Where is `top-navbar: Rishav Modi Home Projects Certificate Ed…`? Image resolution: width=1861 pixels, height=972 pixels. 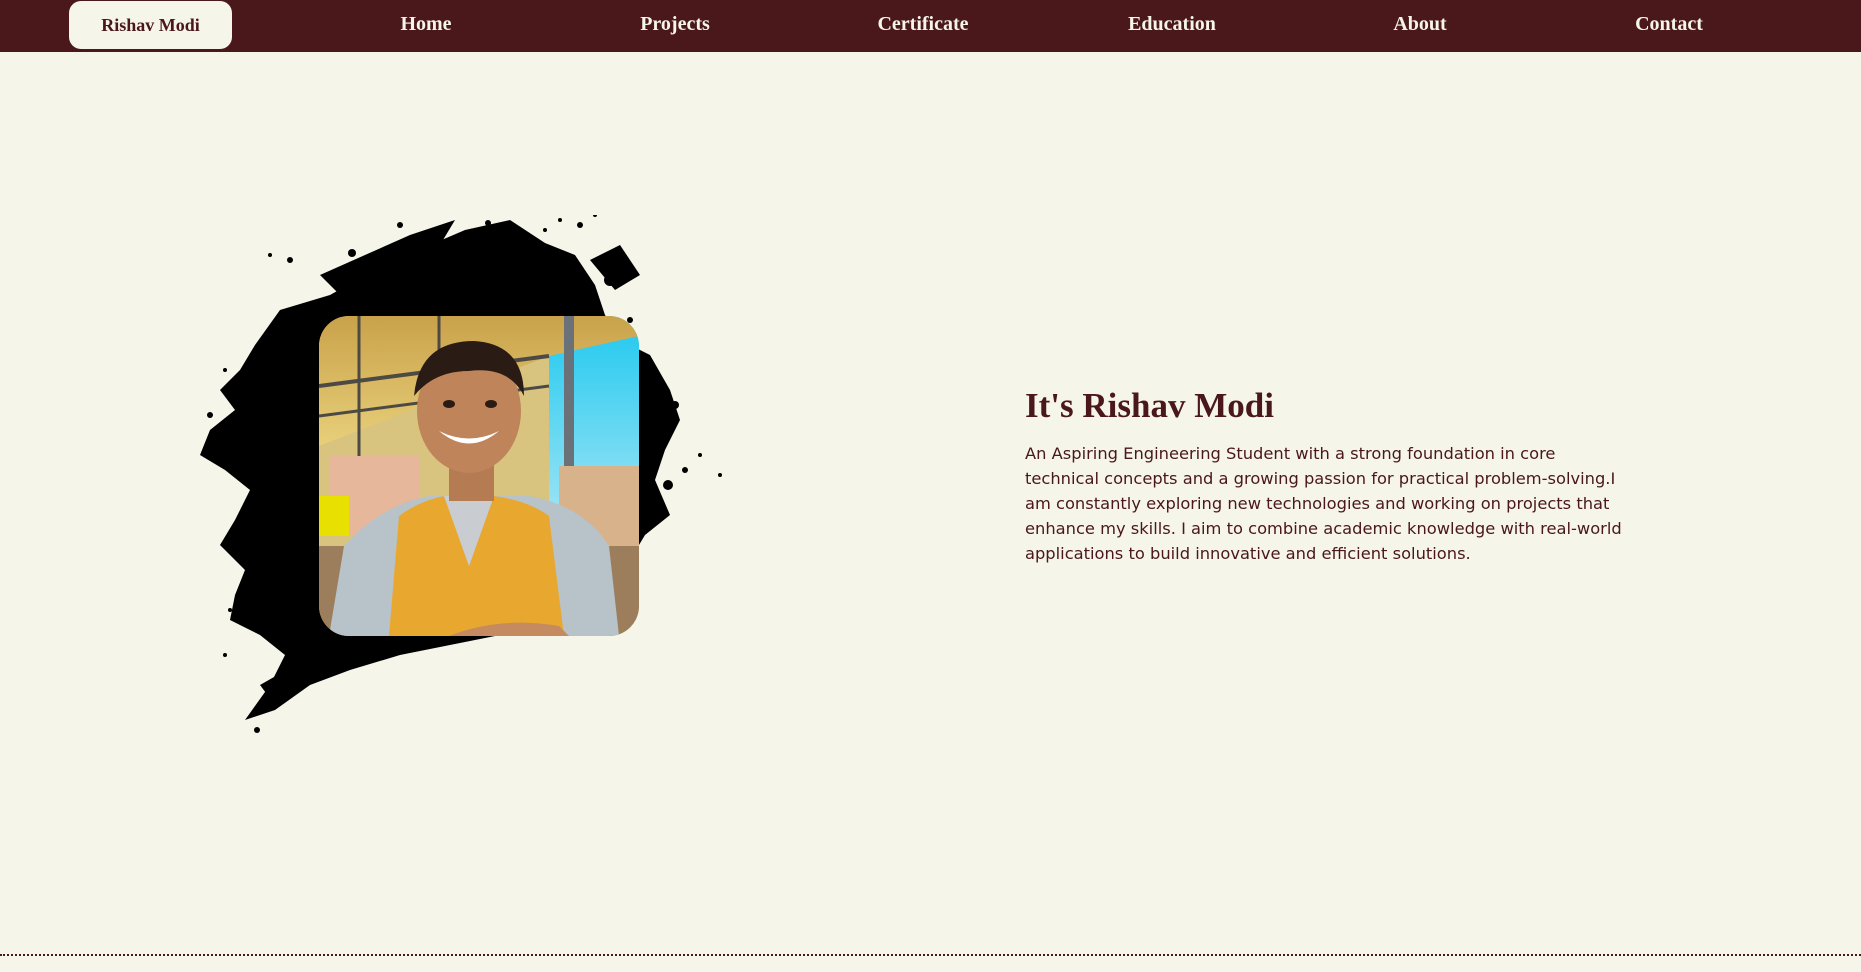
top-navbar: Rishav Modi Home Projects Certificate Ed… is located at coordinates (930, 26).